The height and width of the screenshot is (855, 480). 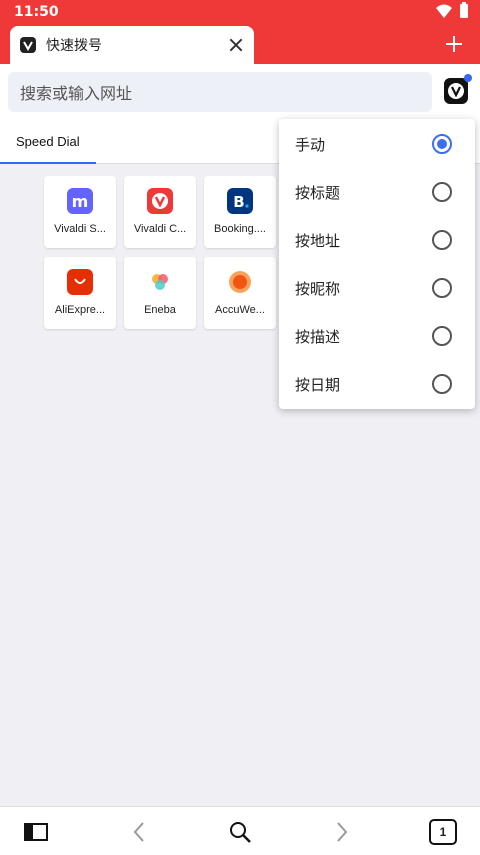 I want to click on search-icon, so click(x=240, y=832).